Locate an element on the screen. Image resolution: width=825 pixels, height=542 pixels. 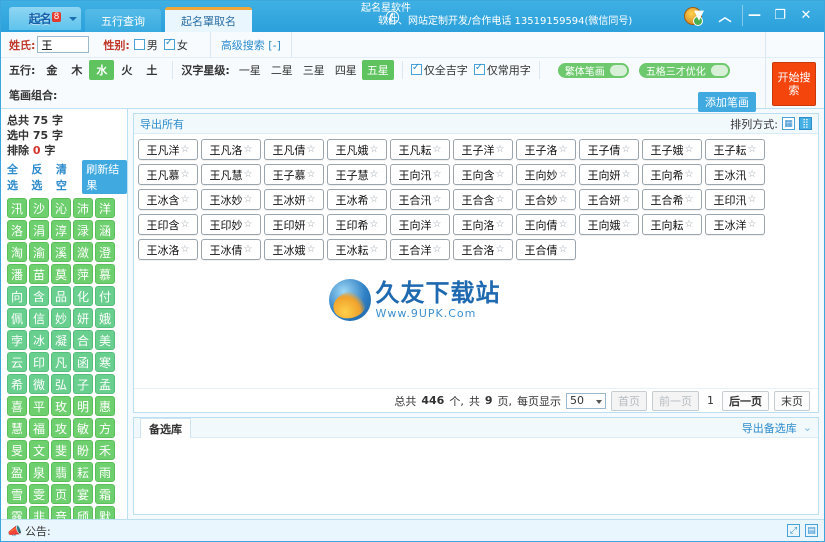
checkbox-female-icon is located at coordinates (169, 43).